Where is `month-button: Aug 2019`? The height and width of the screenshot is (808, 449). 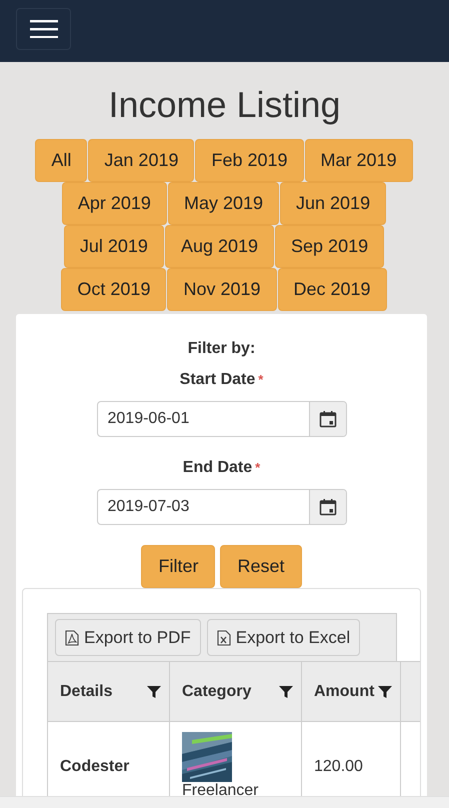
month-button: Aug 2019 is located at coordinates (219, 246).